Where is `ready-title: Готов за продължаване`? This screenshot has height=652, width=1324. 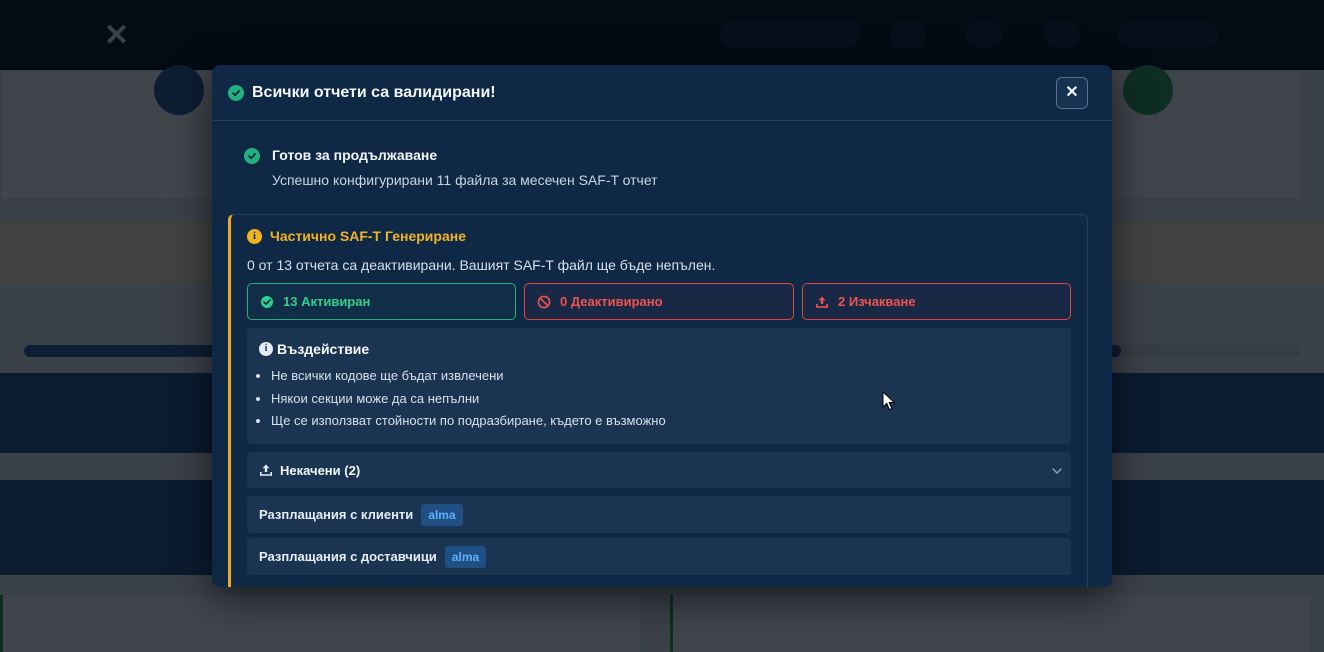
ready-title: Готов за продължаване is located at coordinates (355, 155).